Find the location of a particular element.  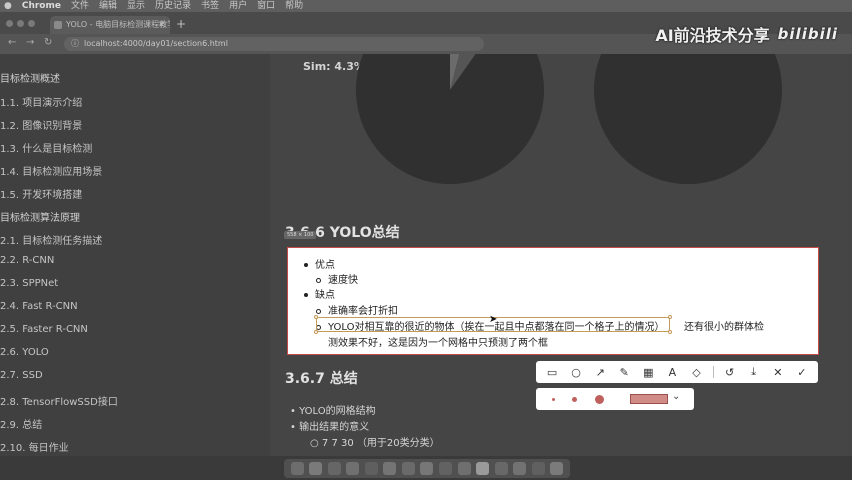

dock-bar is located at coordinates (427, 468).